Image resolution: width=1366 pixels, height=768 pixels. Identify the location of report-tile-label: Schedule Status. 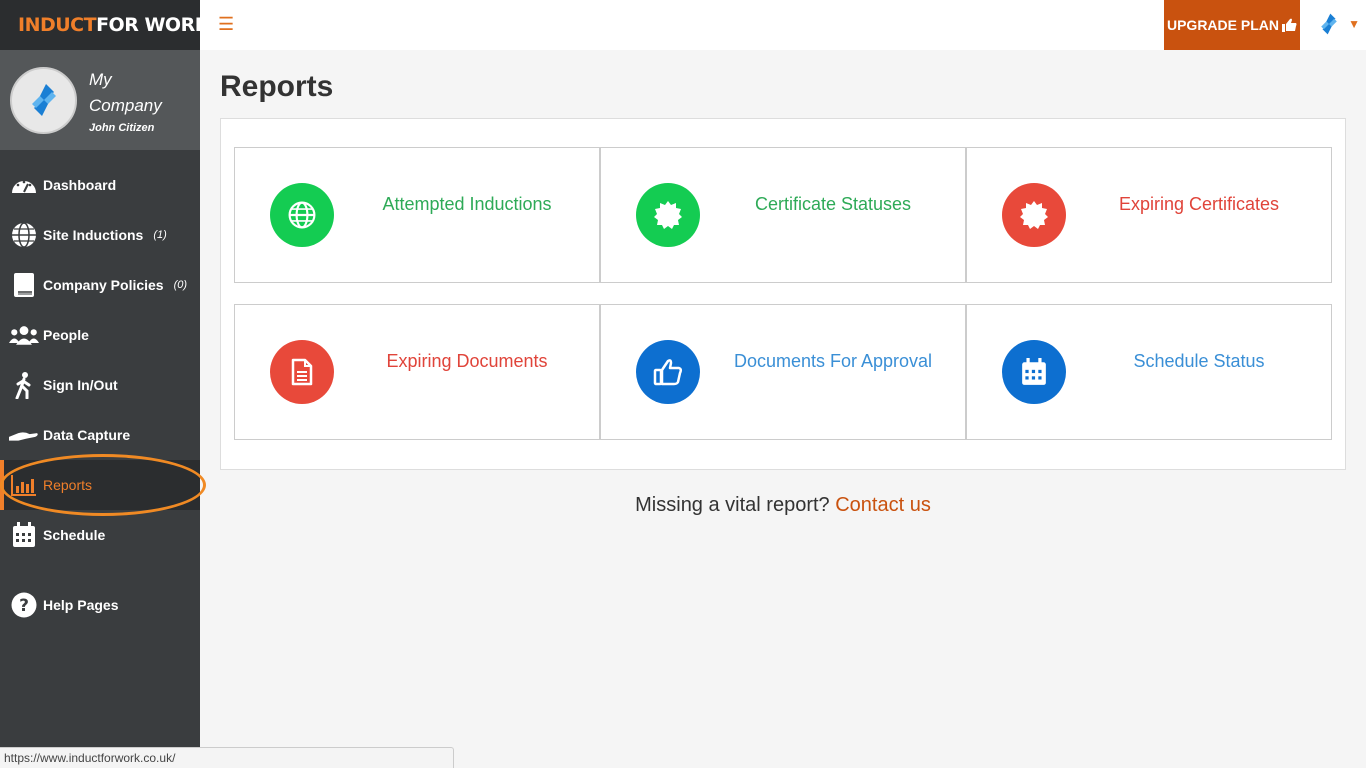
(1199, 361).